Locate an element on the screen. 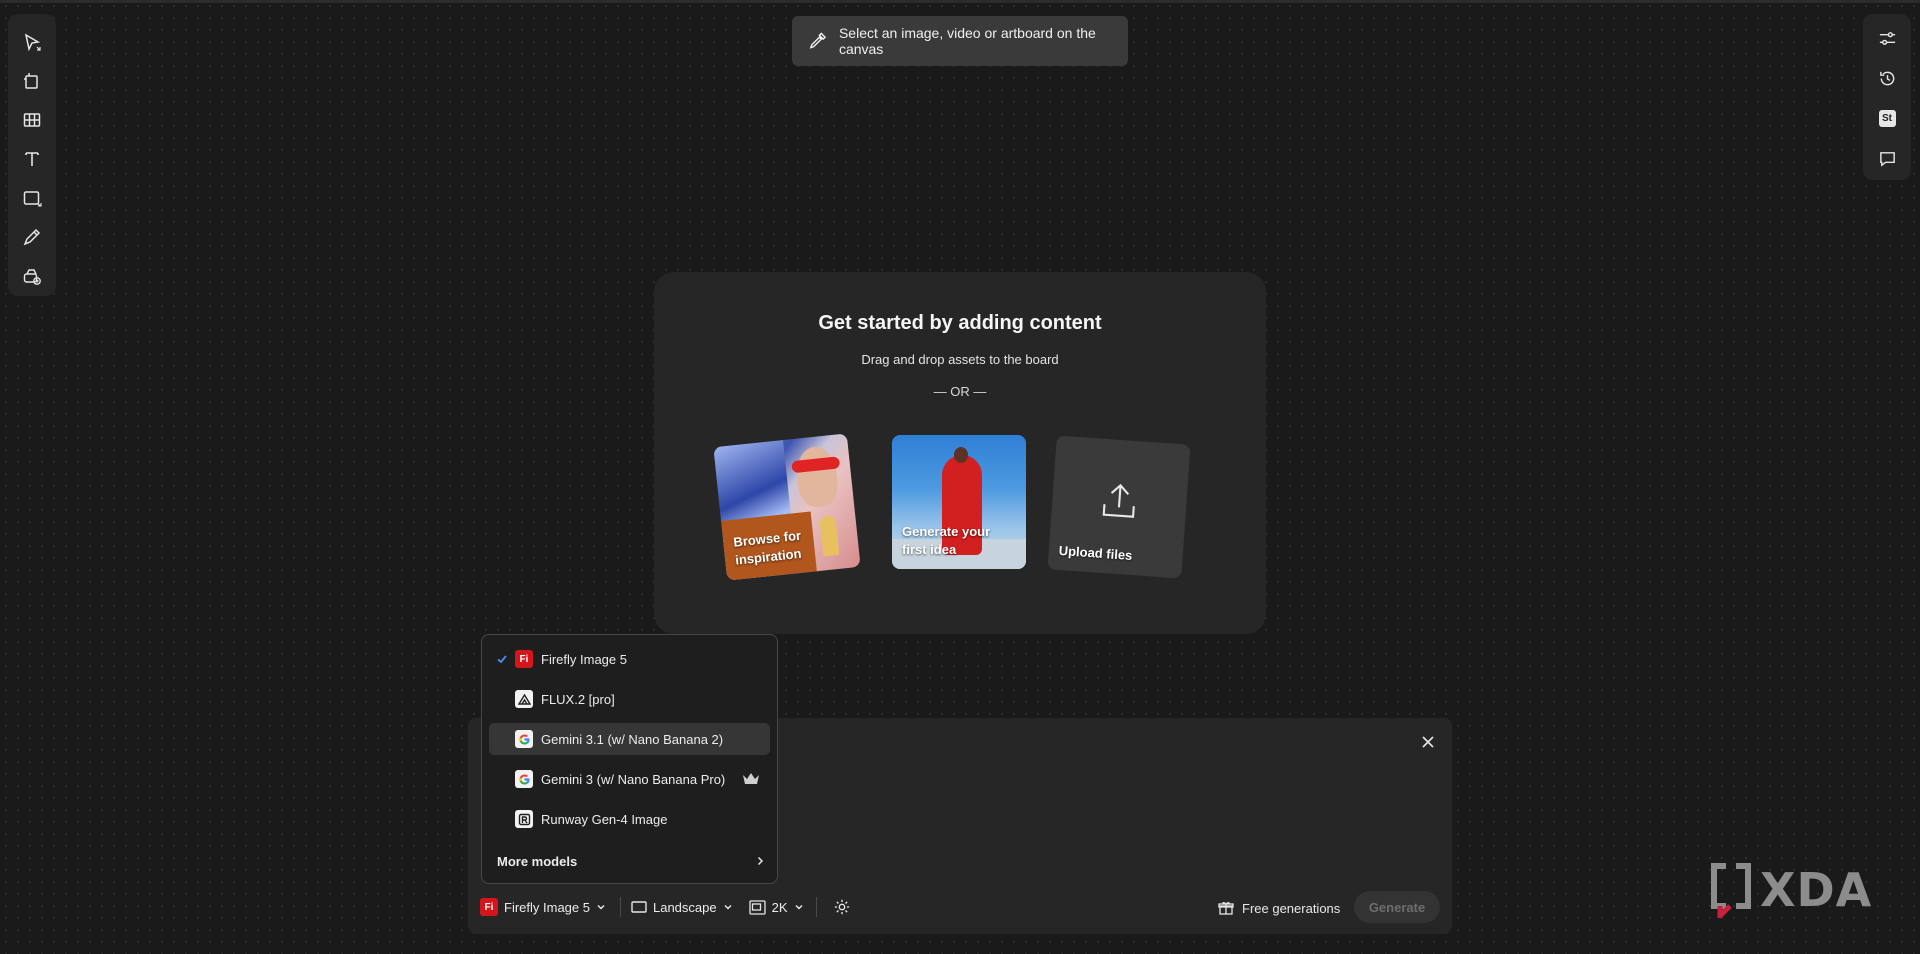 The image size is (1920, 954). generation-options-bar: Fi Firefly Image 5 Landscape 2K is located at coordinates (665, 907).